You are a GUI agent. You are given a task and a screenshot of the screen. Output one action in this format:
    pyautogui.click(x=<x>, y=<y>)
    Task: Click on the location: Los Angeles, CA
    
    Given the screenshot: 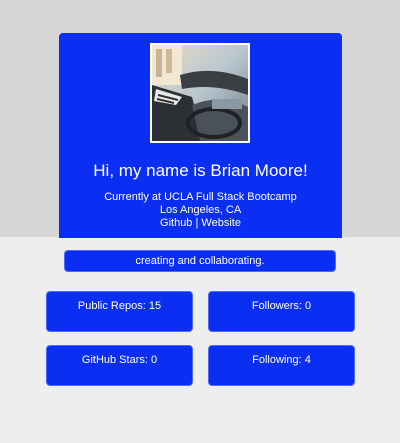 What is the action you would take?
    pyautogui.click(x=200, y=210)
    